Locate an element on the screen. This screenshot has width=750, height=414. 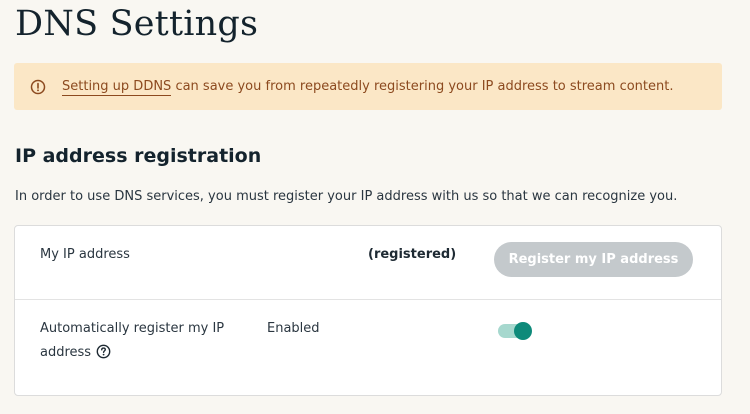
auto-register-label-text: Automatically register my IP address is located at coordinates (132, 340).